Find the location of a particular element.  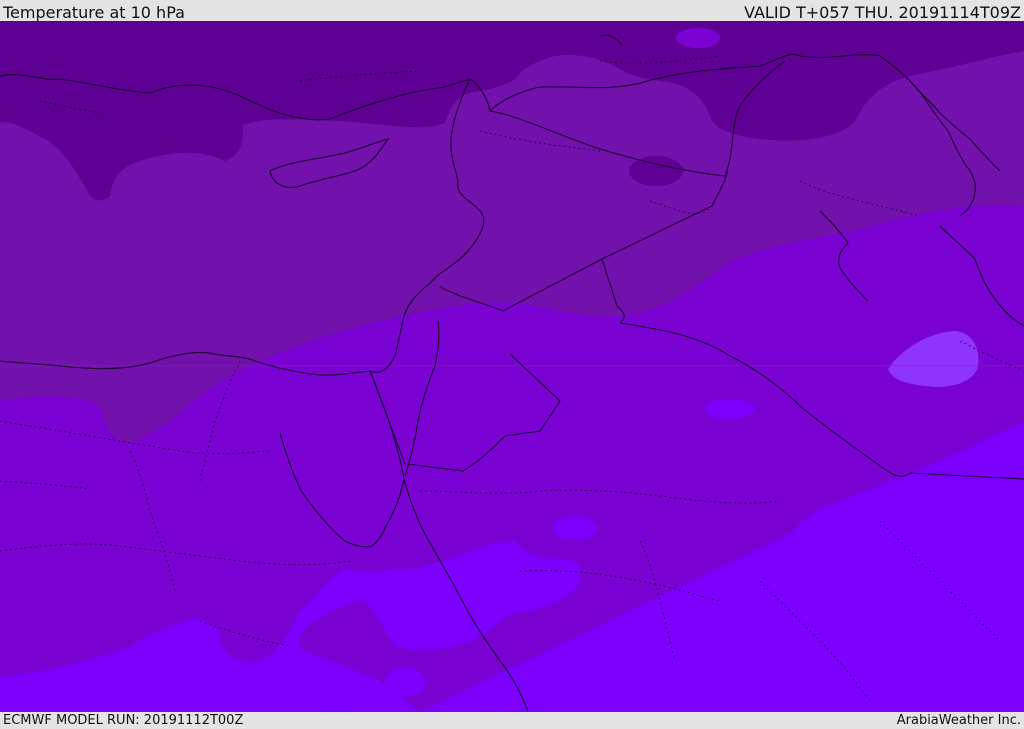

credit-text: ArabiaWeather Inc. is located at coordinates (958, 720).